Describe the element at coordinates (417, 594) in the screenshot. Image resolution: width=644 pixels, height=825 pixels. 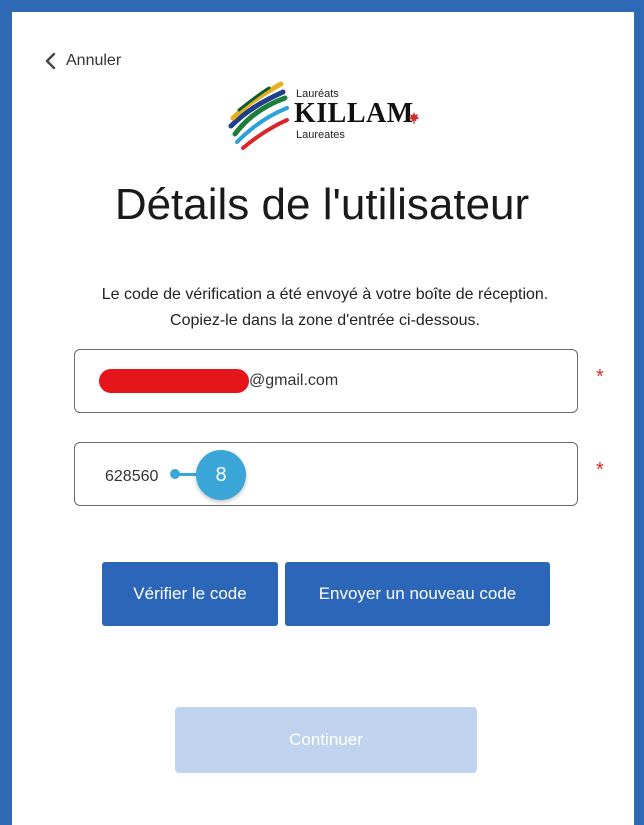
I see `send-new-code-button: Envoyer un nouveau code` at that location.